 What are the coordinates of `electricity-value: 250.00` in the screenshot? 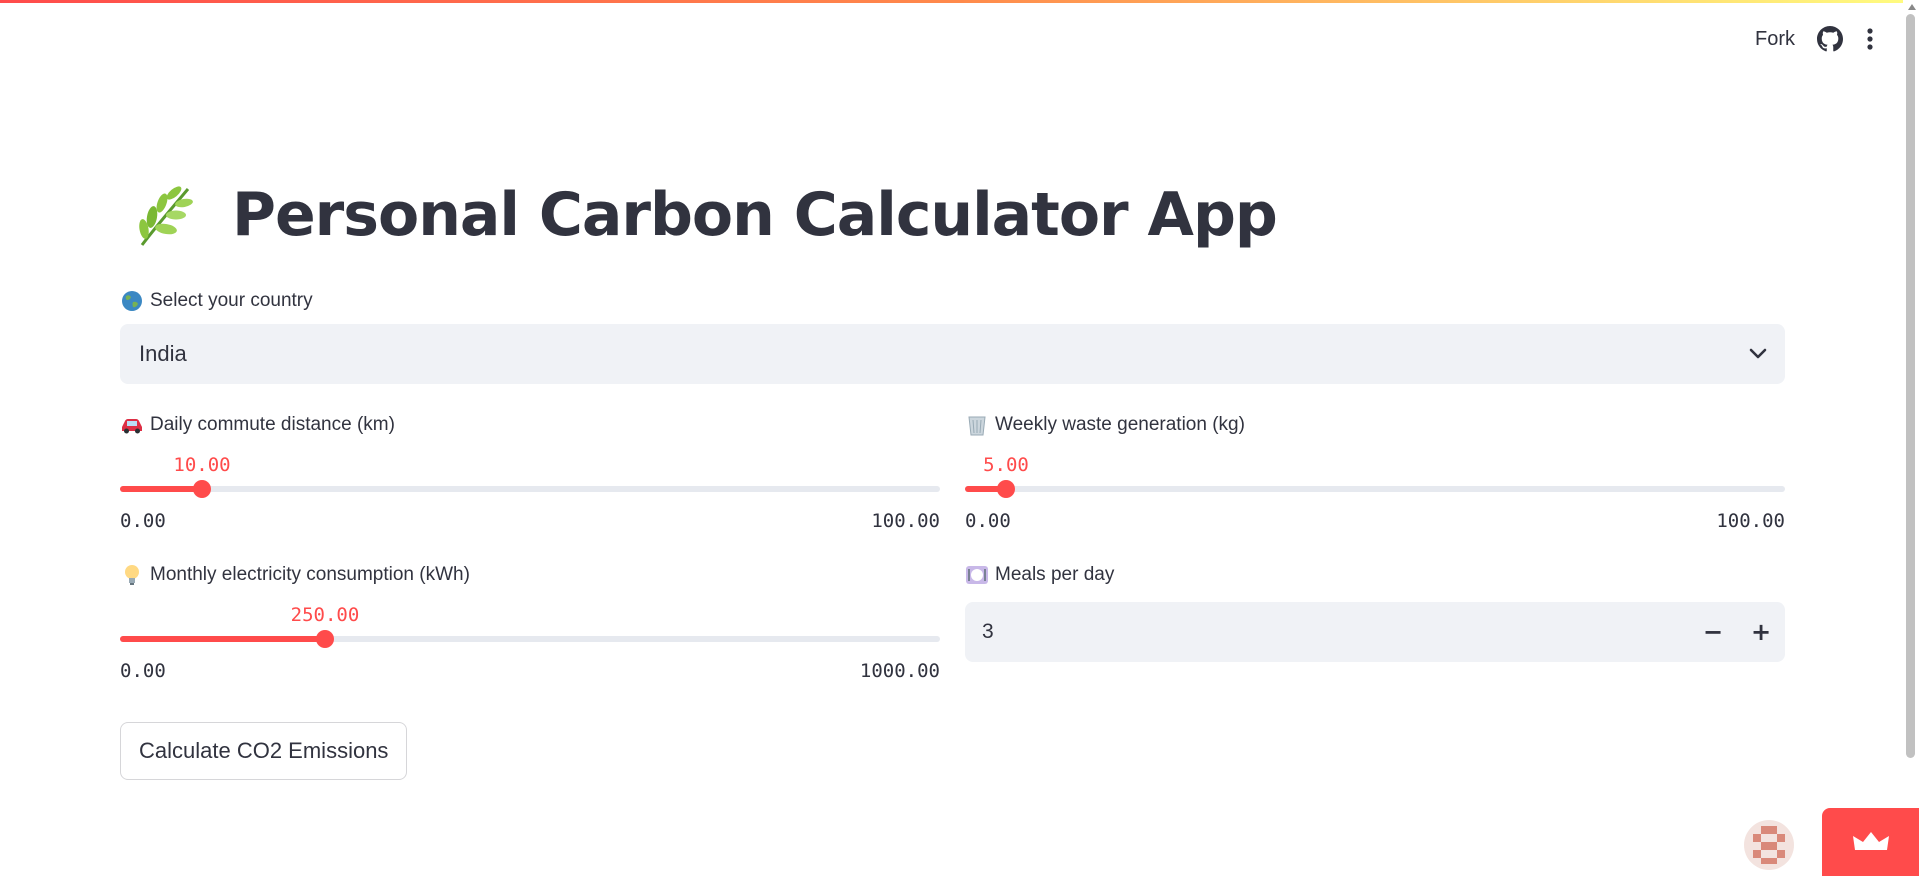 It's located at (325, 615).